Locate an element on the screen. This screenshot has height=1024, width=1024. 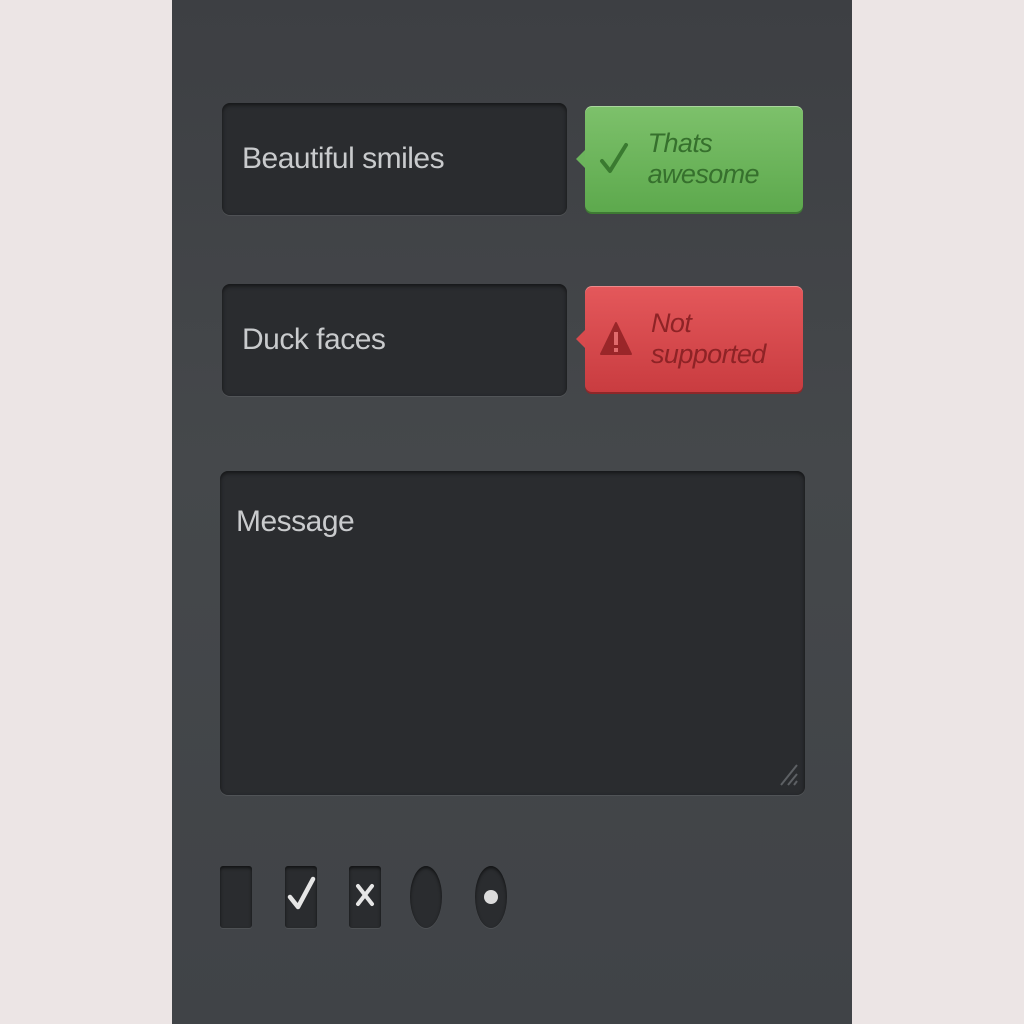
resize-handle-icon is located at coordinates (788, 773).